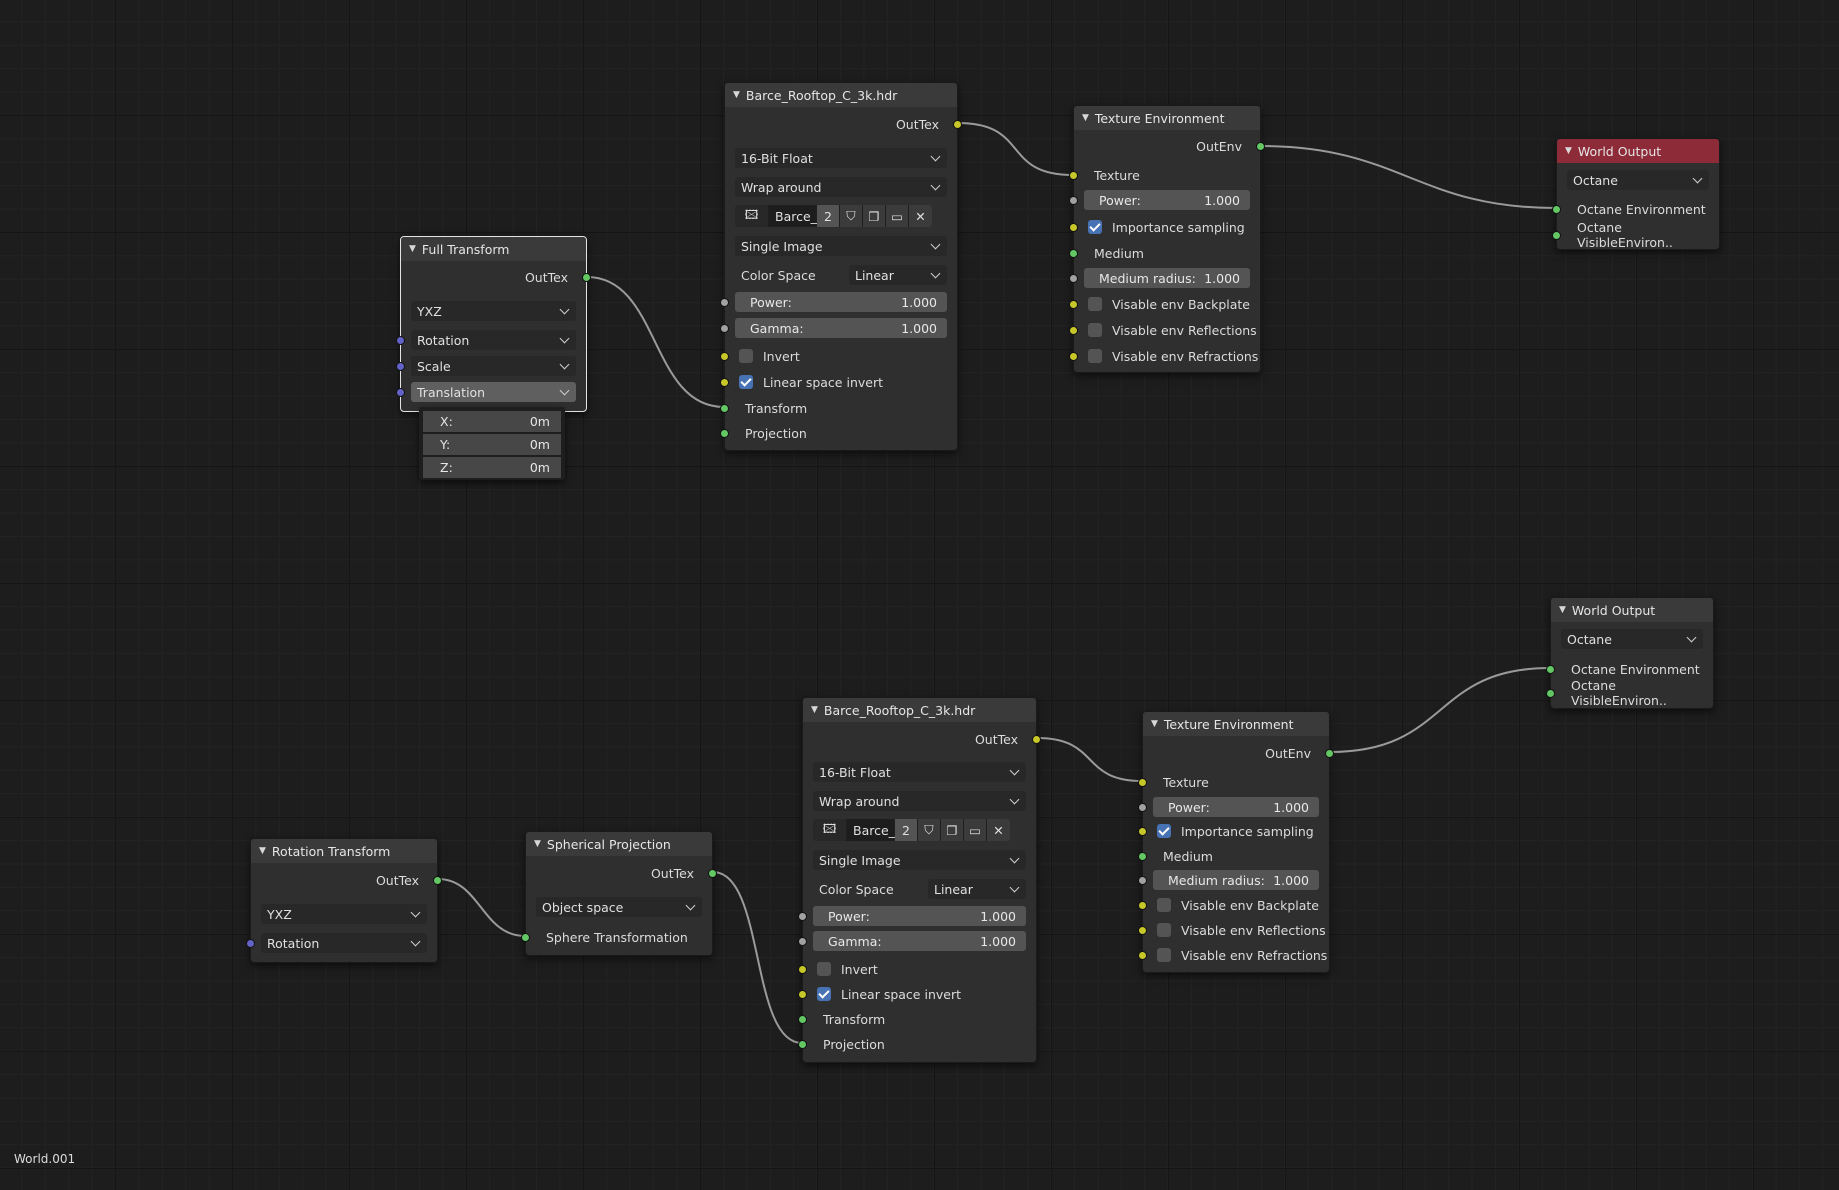 The width and height of the screenshot is (1839, 1190). Describe the element at coordinates (492, 421) in the screenshot. I see `translation-x-field: X: 0m` at that location.